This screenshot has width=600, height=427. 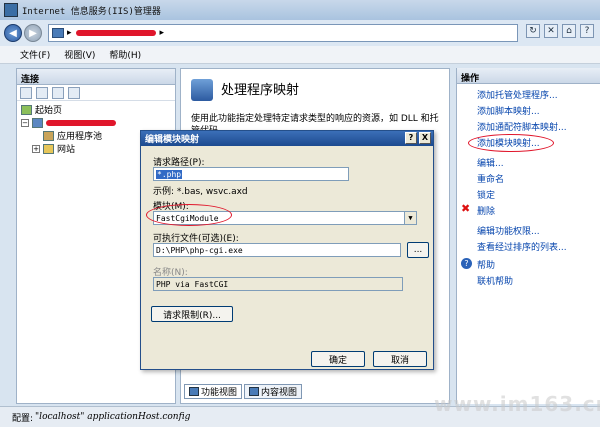 I want to click on executable-value: D:\PHP\php-cgi.exe, so click(x=199, y=250).